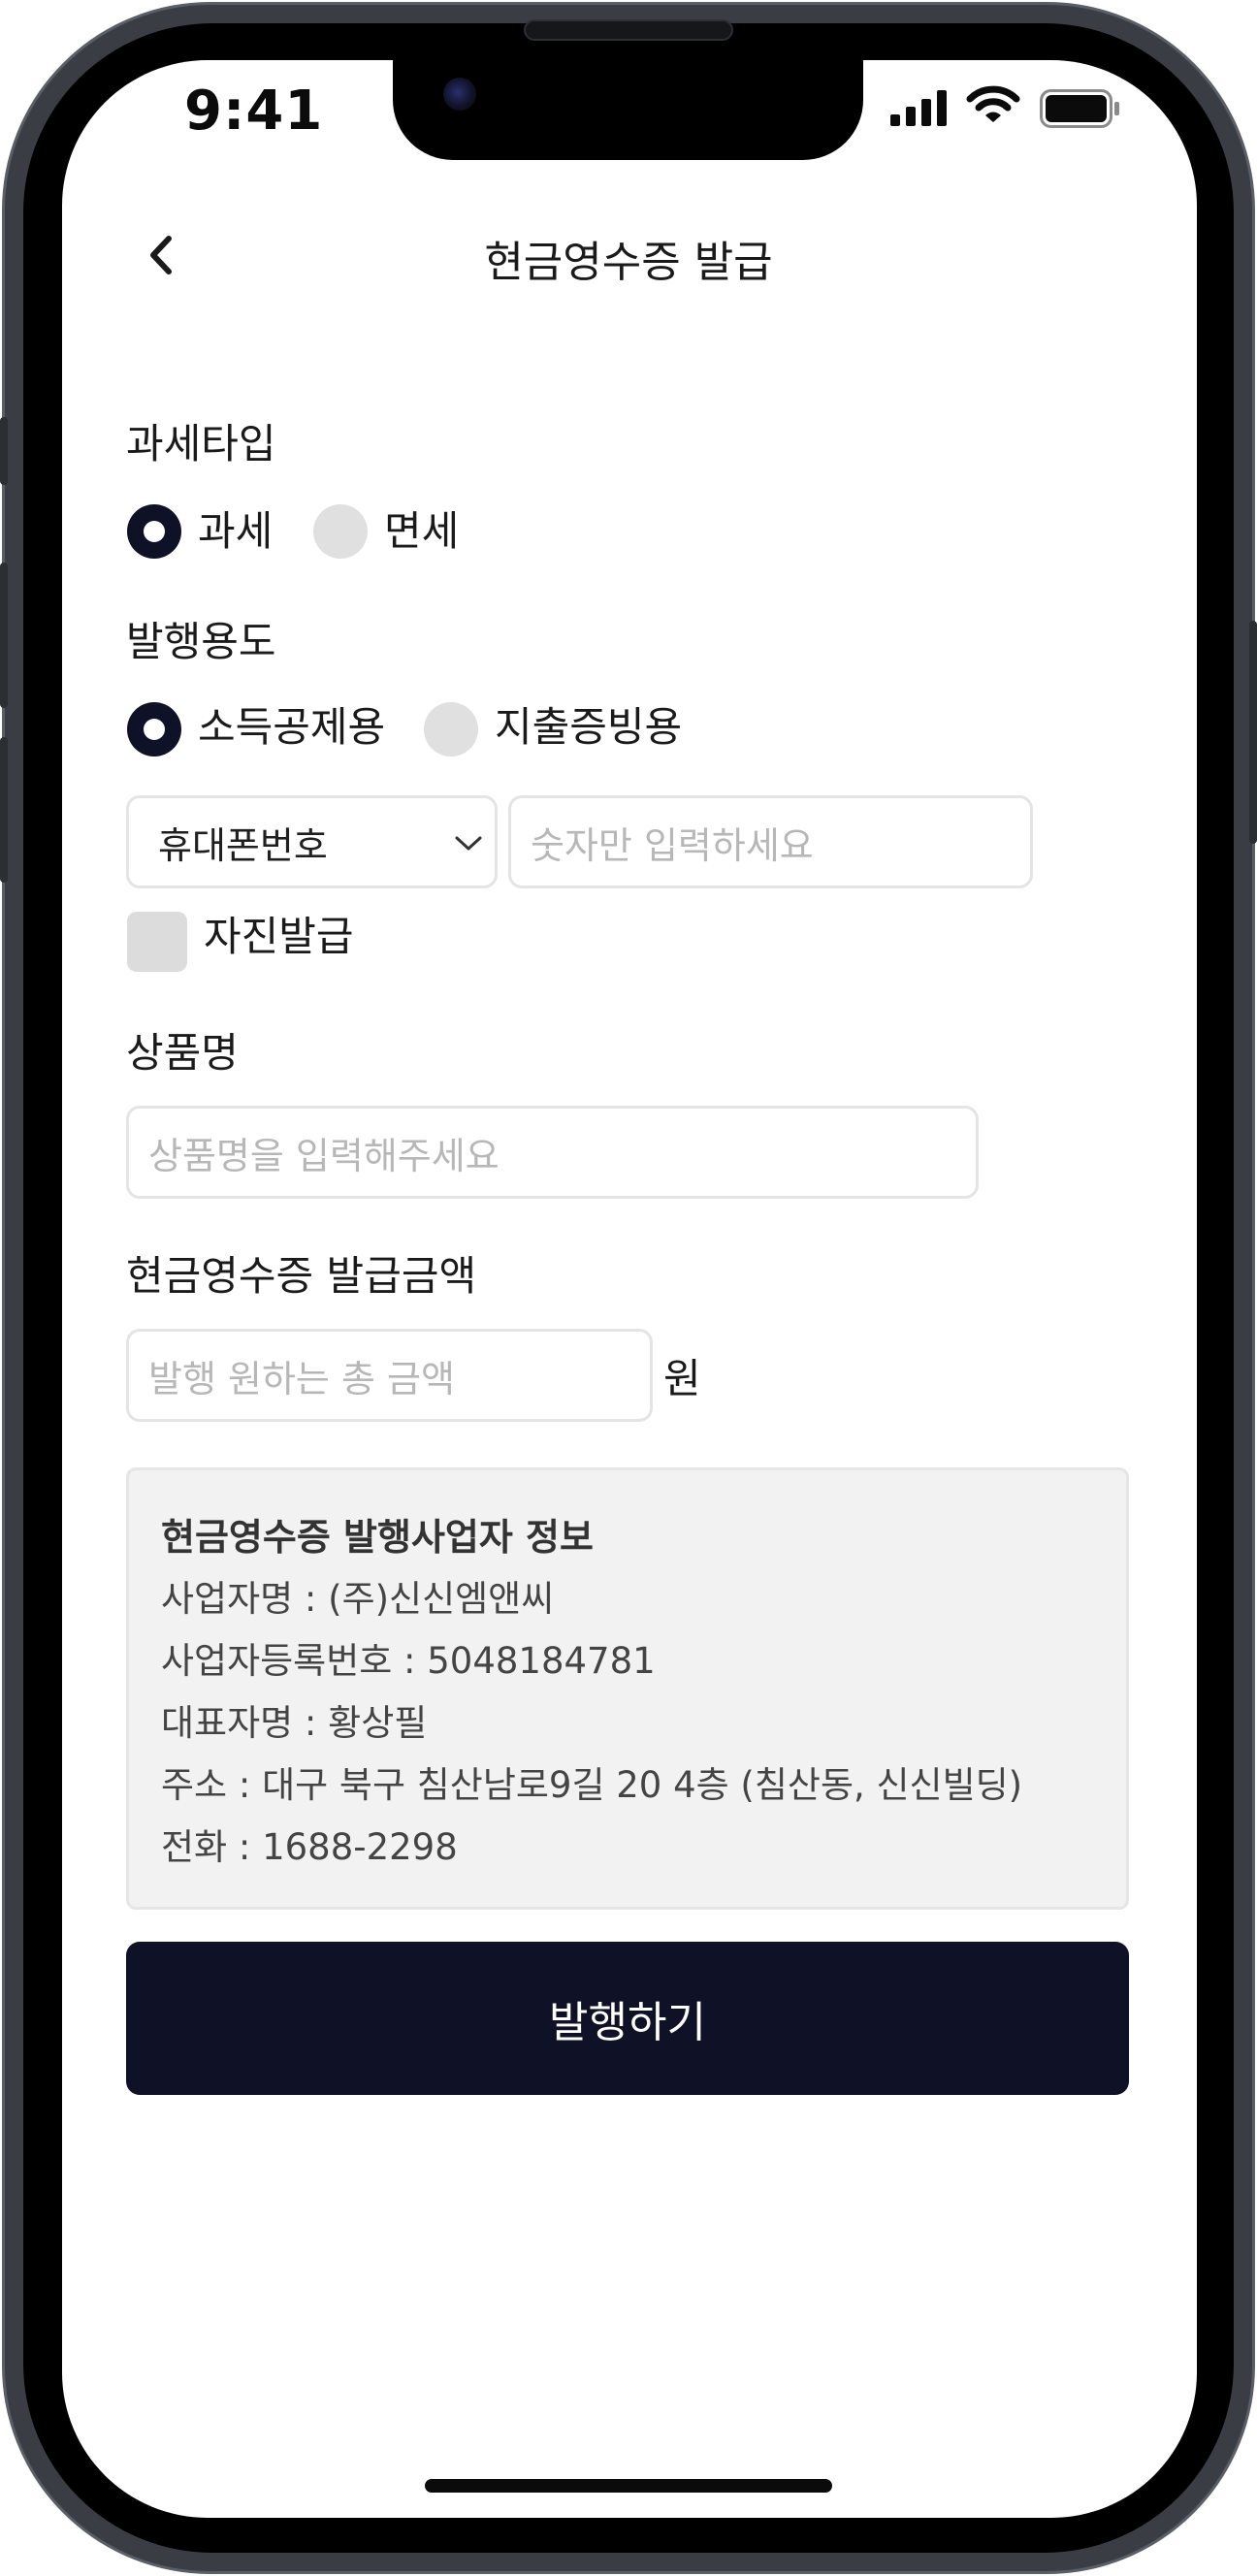 The height and width of the screenshot is (2576, 1257). I want to click on volume-down-button, so click(4, 810).